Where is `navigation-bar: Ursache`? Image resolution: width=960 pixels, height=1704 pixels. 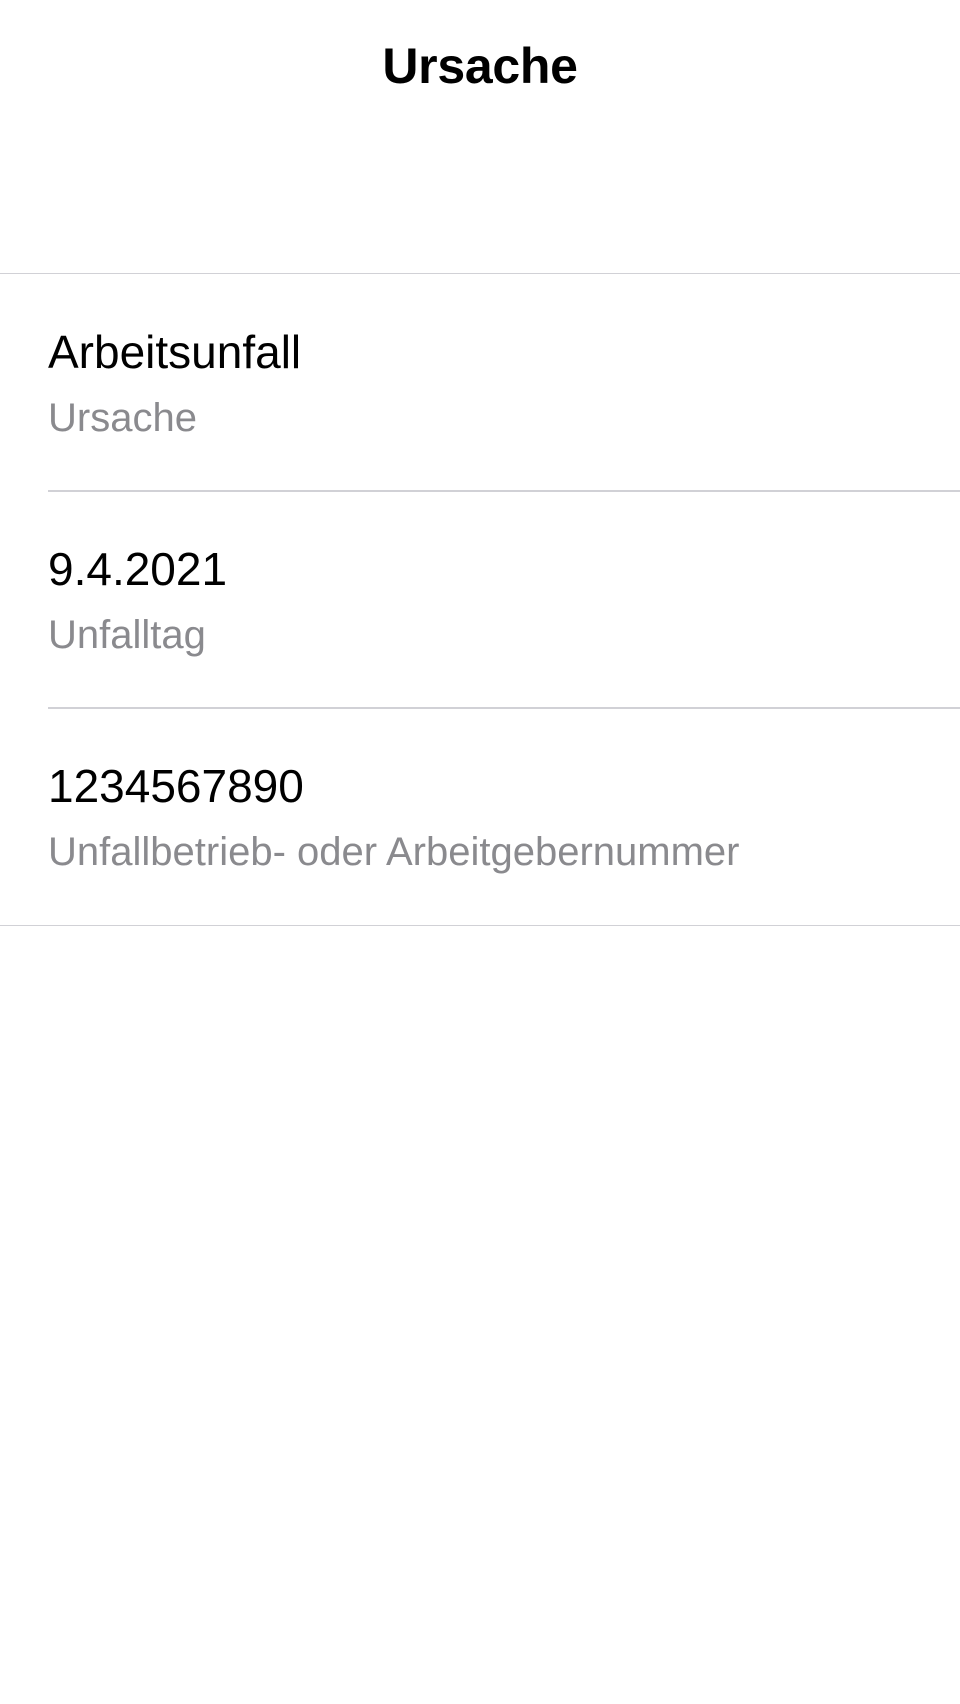
navigation-bar: Ursache is located at coordinates (480, 70).